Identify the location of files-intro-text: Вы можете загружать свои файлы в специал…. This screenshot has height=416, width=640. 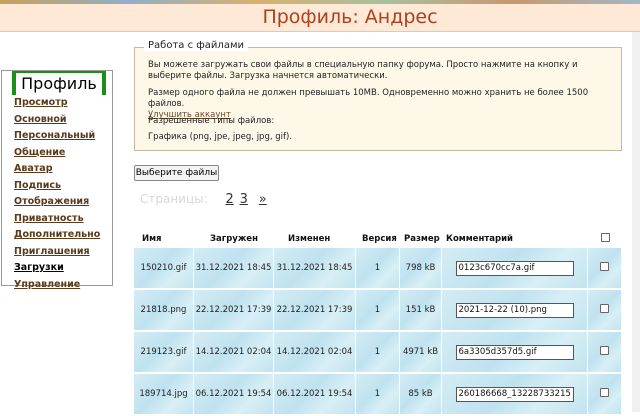
(363, 70).